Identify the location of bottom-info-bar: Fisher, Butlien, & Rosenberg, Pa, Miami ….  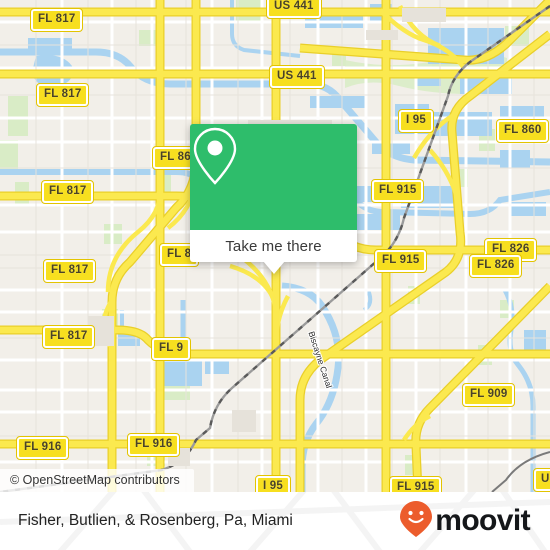
(275, 521).